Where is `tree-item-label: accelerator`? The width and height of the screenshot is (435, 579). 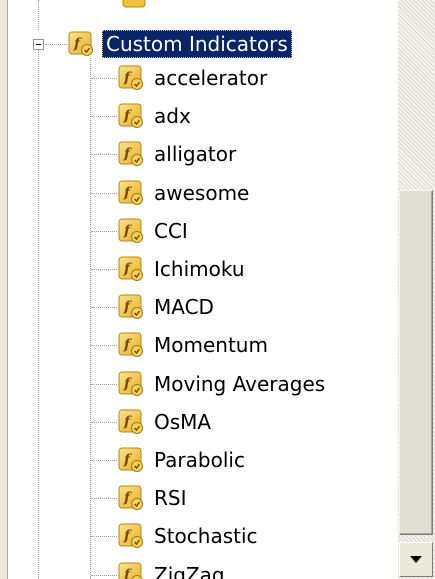 tree-item-label: accelerator is located at coordinates (211, 78).